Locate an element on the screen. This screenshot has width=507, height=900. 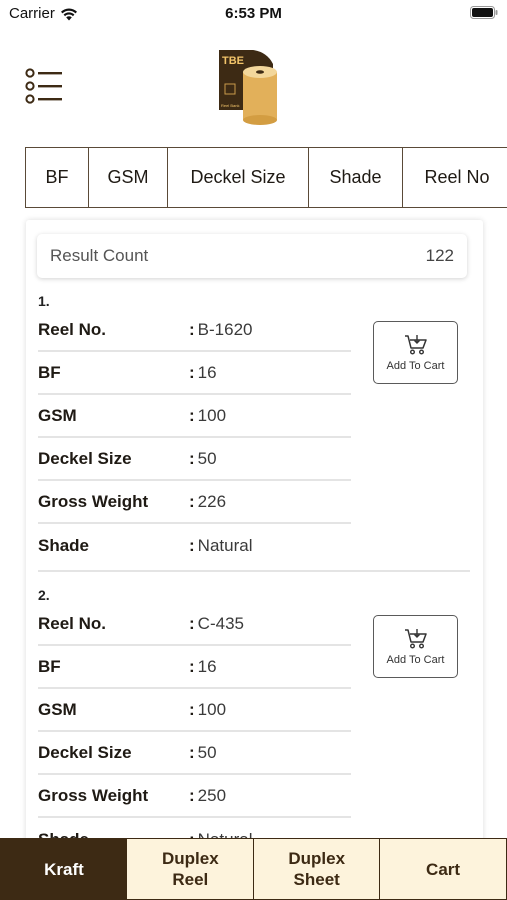
app-logo: TBE Reel Bank is located at coordinates (248, 87).